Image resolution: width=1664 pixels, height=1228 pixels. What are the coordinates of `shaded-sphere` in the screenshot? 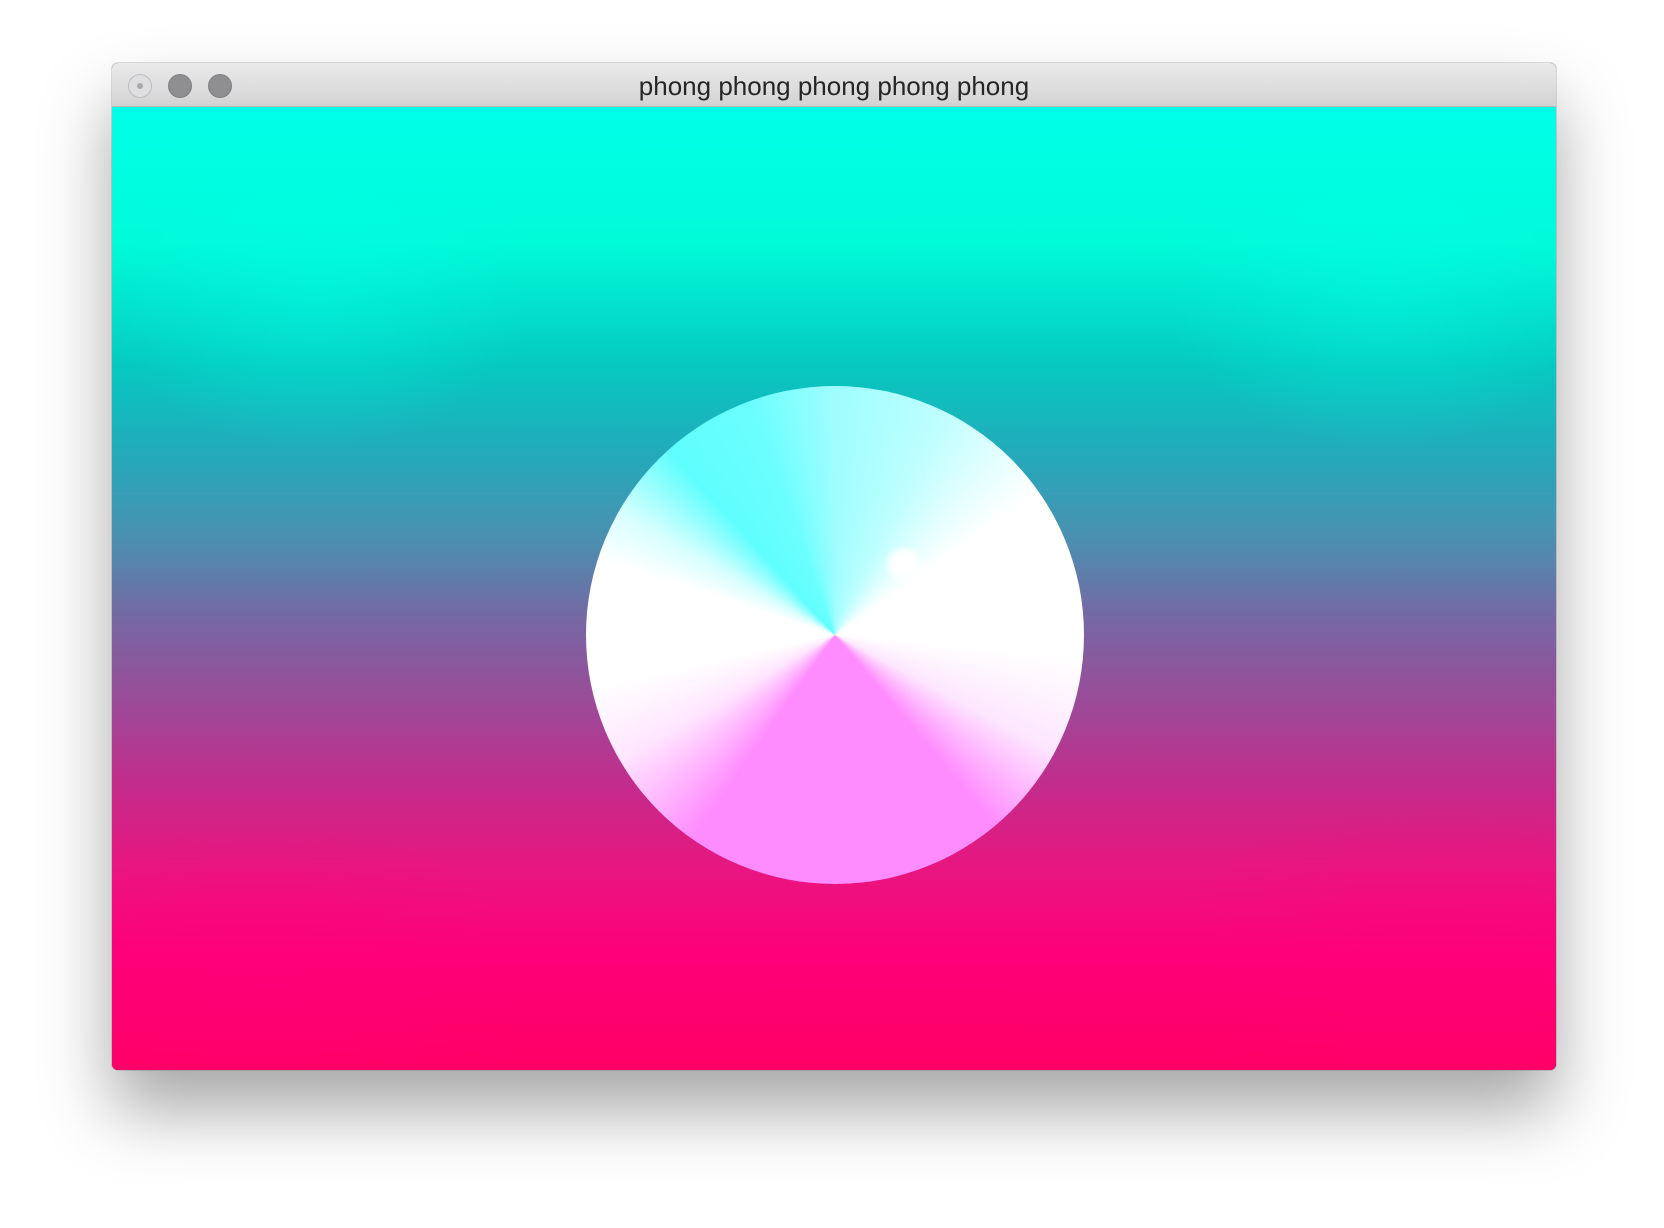 It's located at (835, 635).